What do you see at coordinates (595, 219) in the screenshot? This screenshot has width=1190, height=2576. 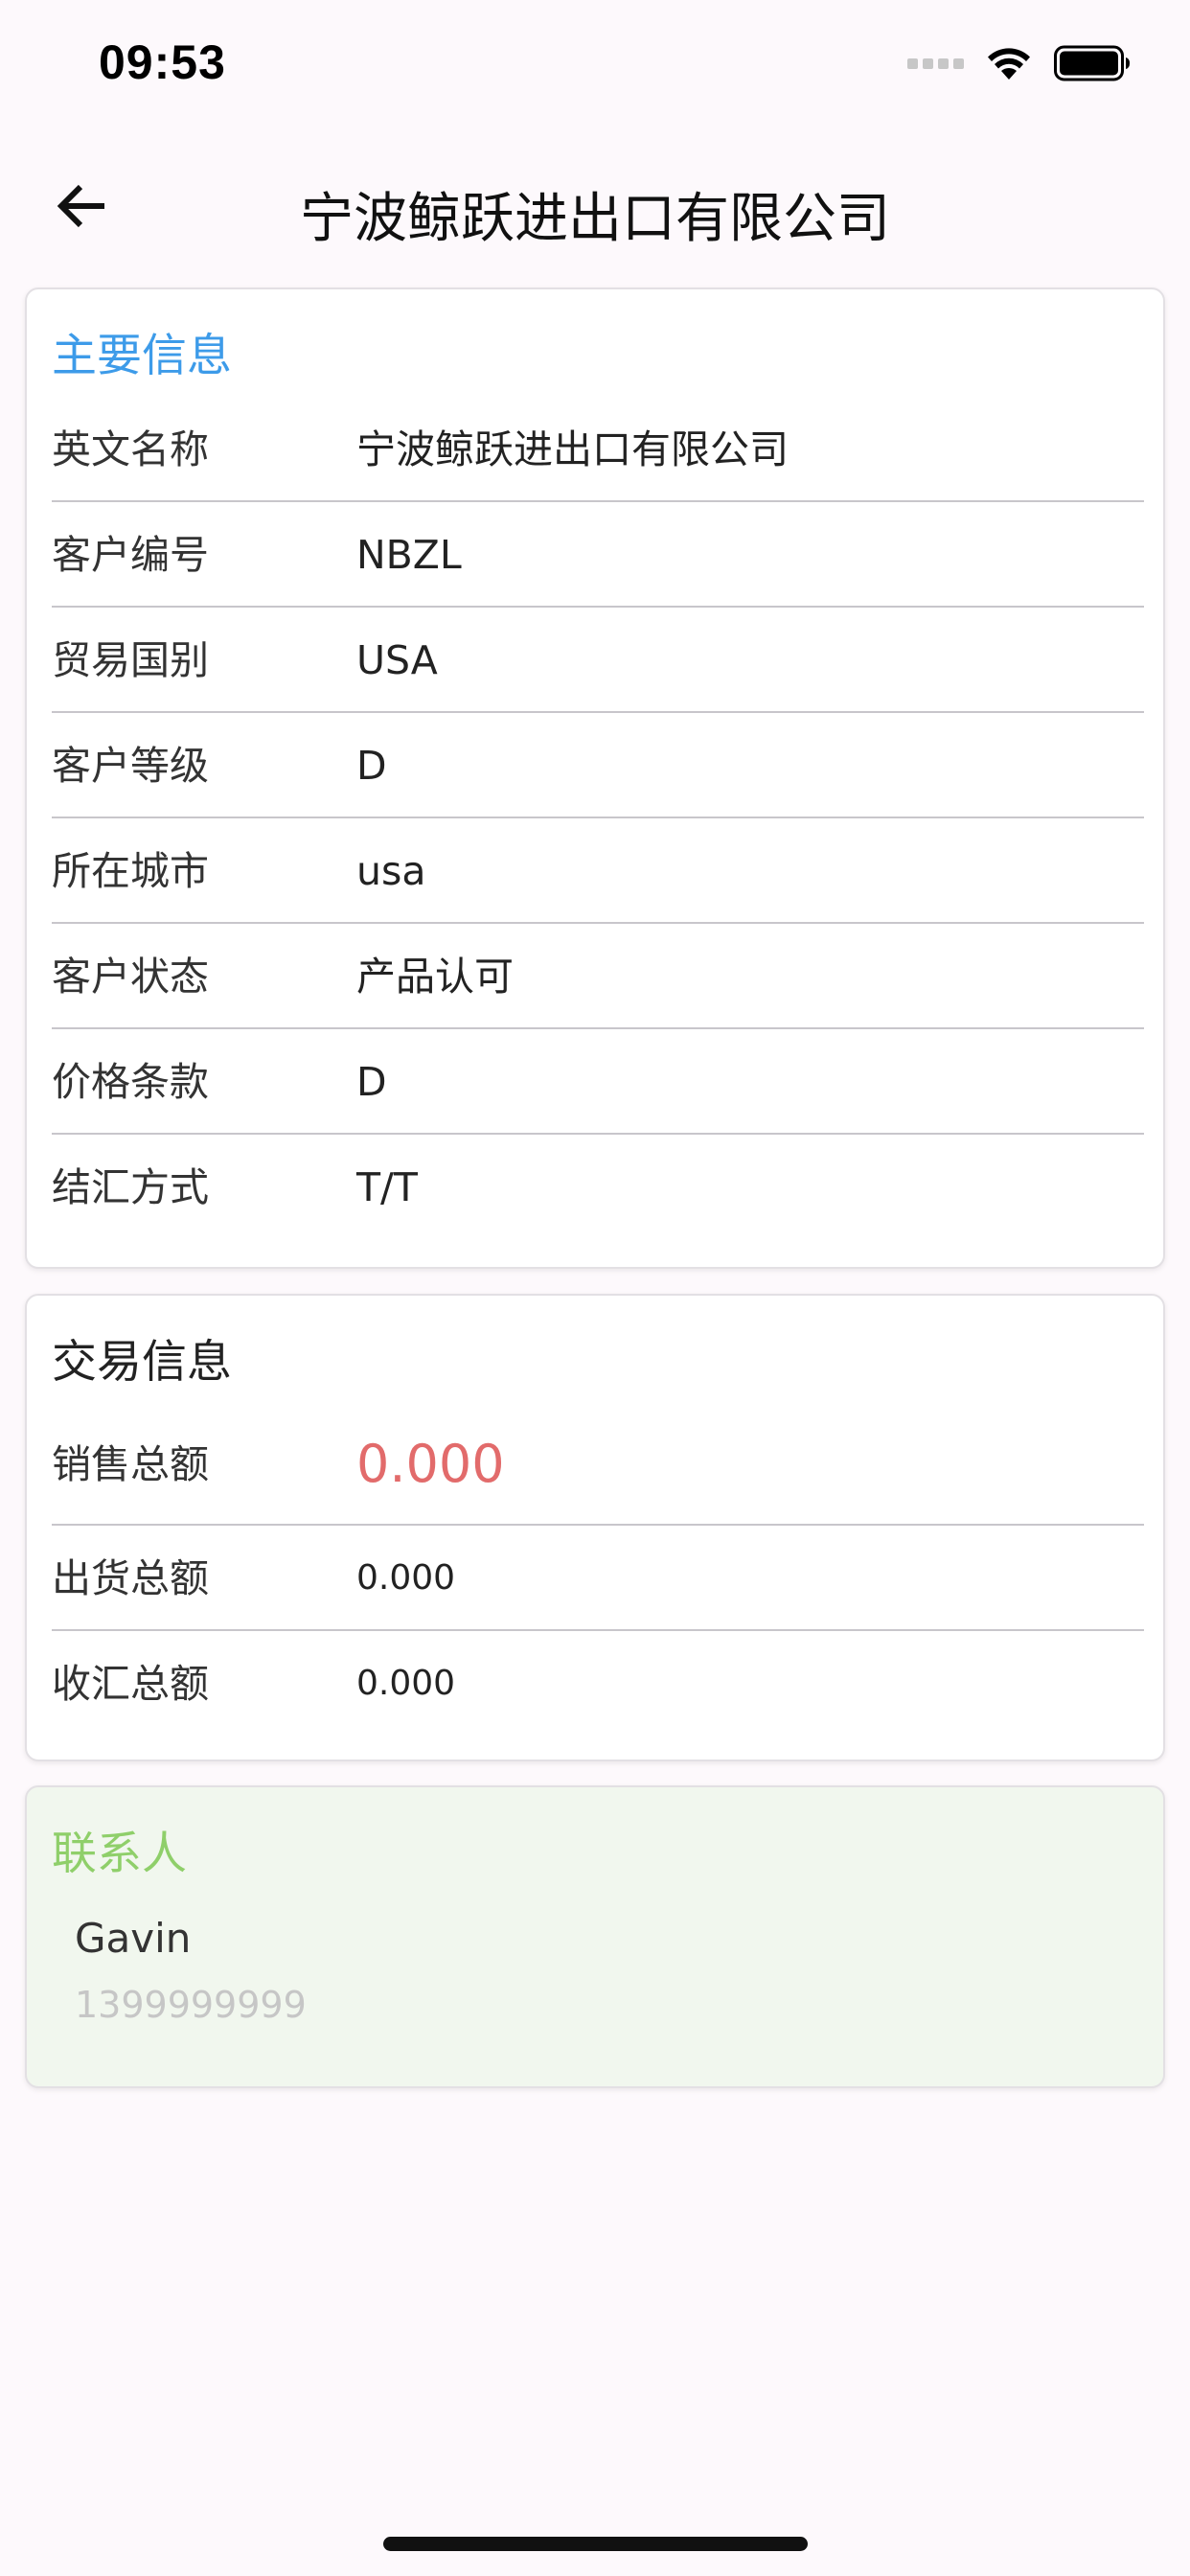 I see `page-title: 宁波鲸跃进出口有限公司` at bounding box center [595, 219].